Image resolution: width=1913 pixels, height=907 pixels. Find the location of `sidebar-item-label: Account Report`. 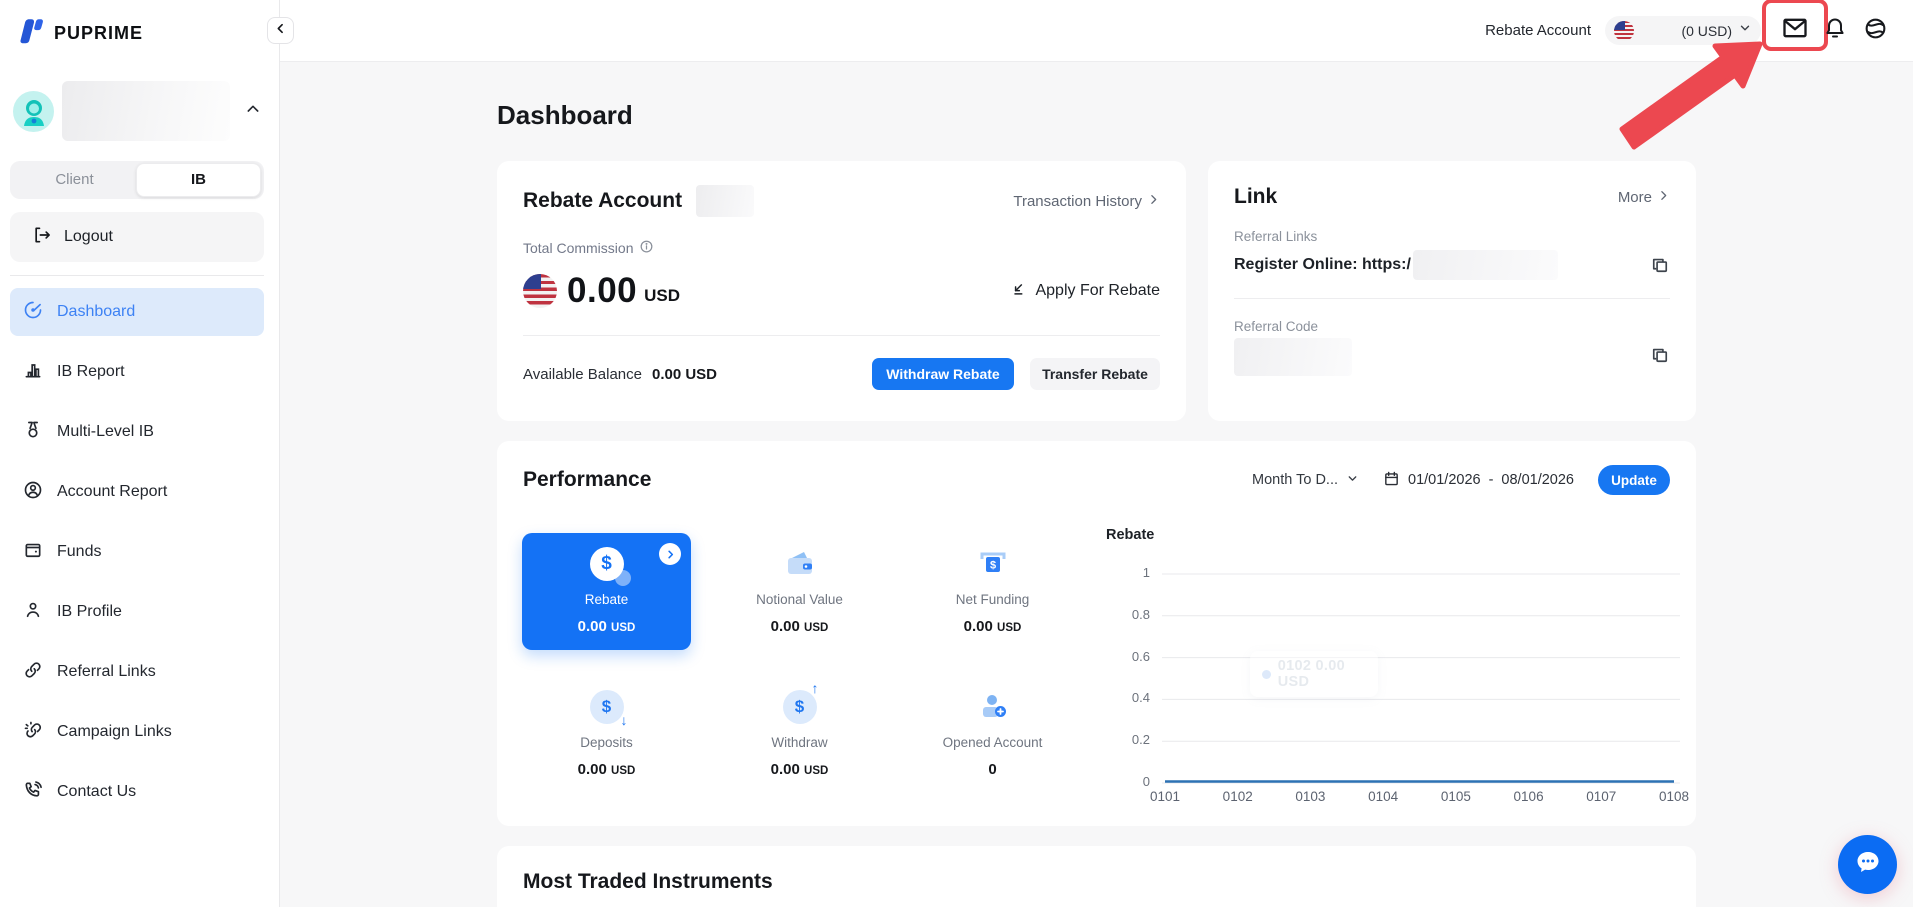

sidebar-item-label: Account Report is located at coordinates (112, 491).